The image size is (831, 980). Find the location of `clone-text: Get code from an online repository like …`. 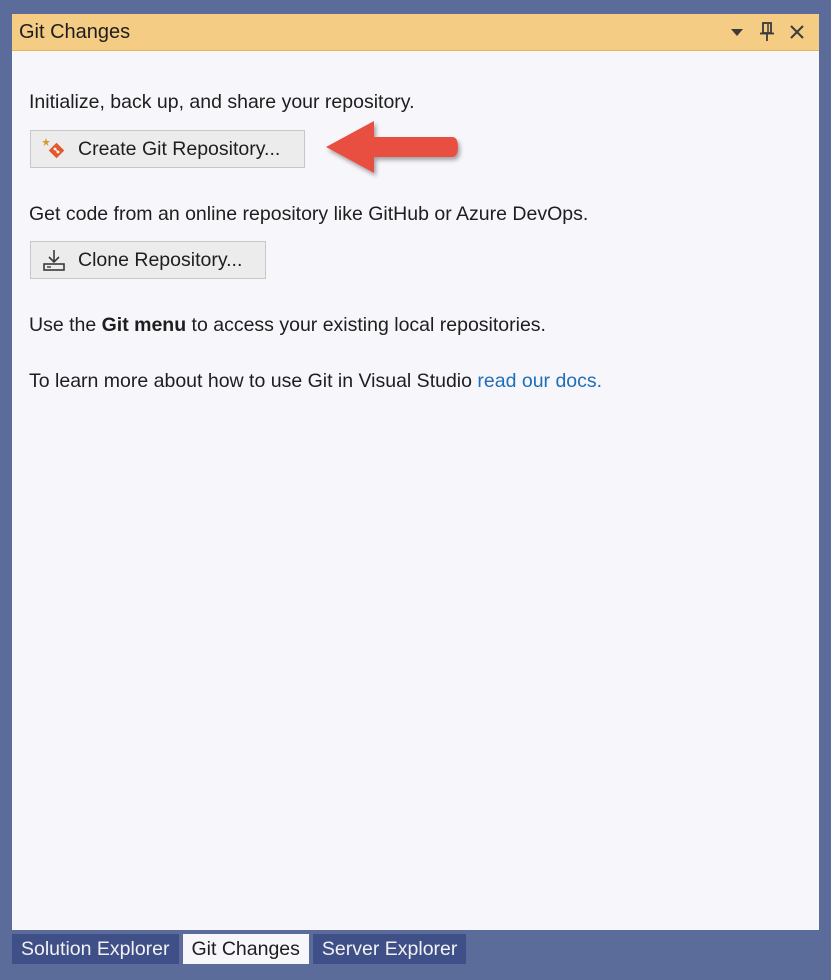

clone-text: Get code from an online repository like … is located at coordinates (309, 214).